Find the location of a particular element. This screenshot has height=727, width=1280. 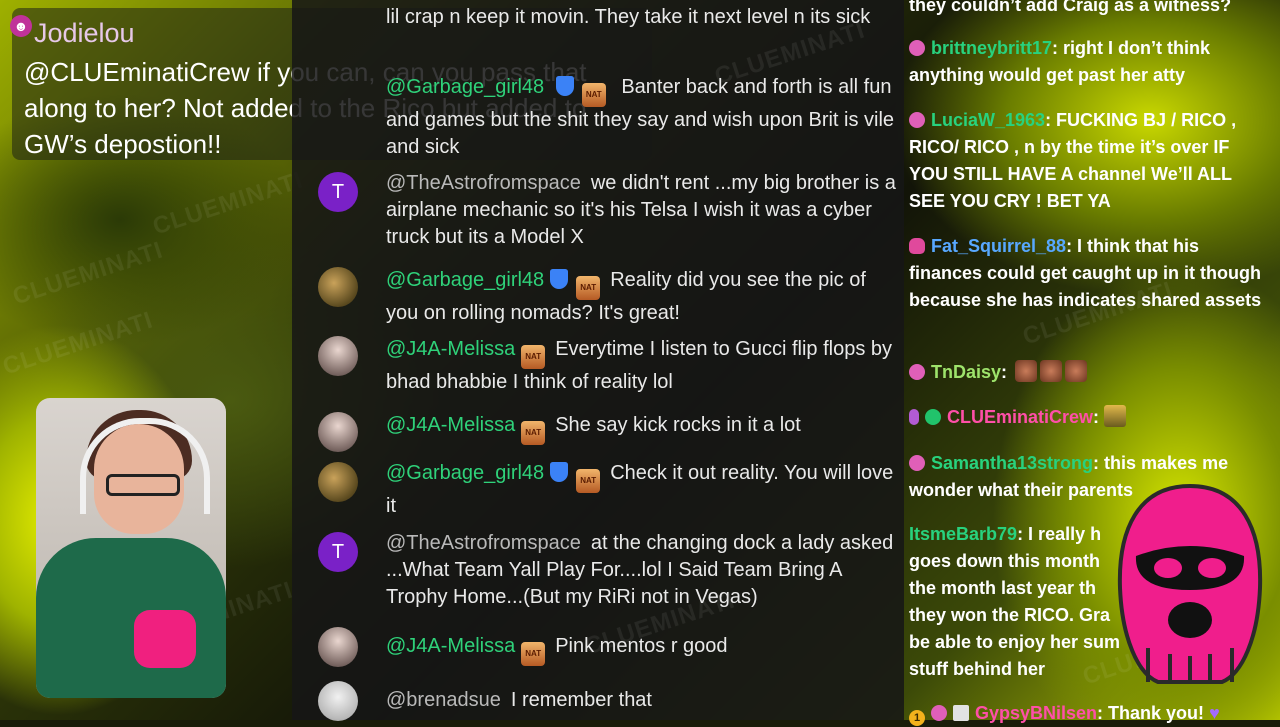

gift-icon is located at coordinates (961, 713).